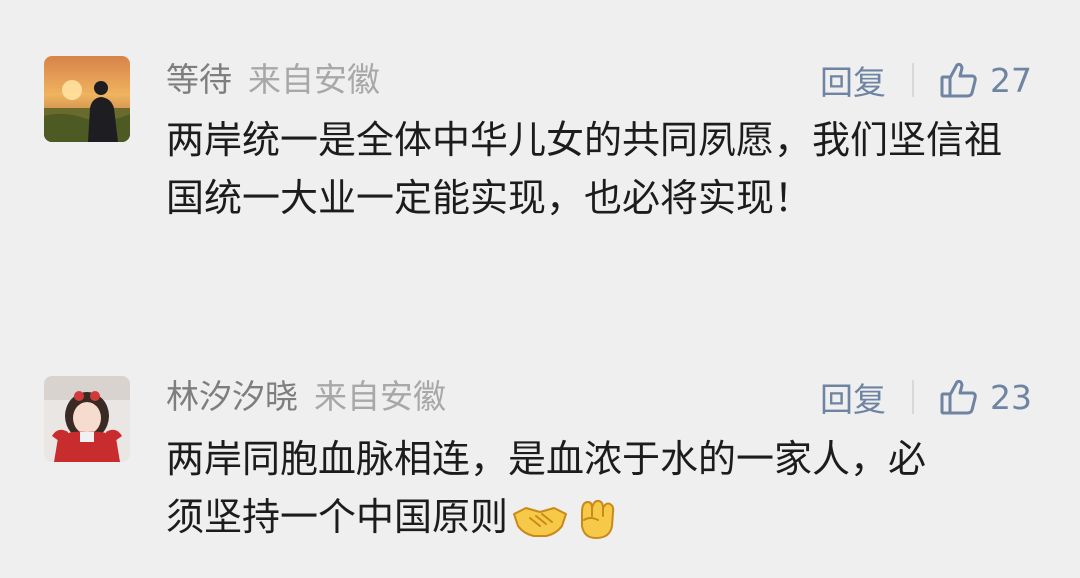 This screenshot has height=578, width=1080. What do you see at coordinates (926, 397) in the screenshot?
I see `comment-actions: 回复 23` at bounding box center [926, 397].